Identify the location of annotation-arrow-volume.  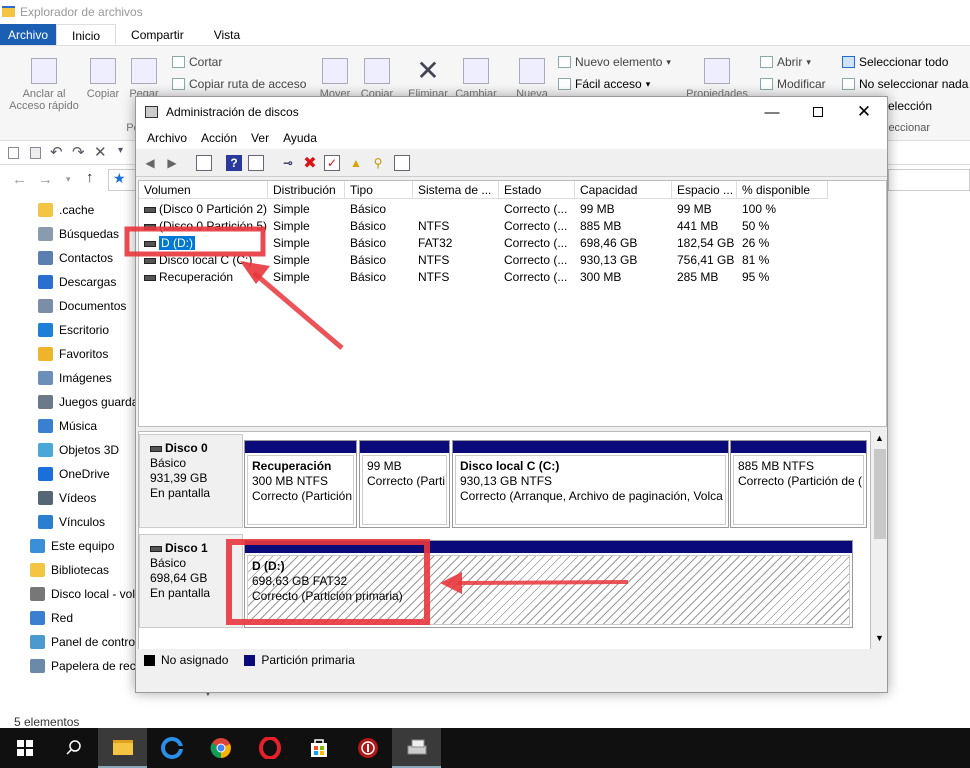
(298, 310).